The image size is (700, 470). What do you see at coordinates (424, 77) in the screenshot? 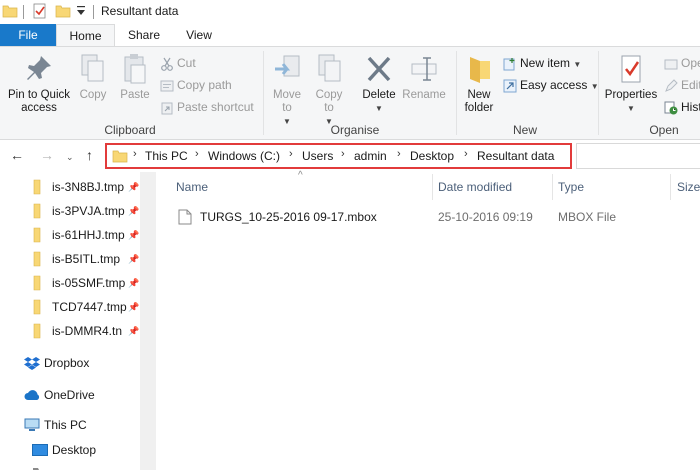
I see `rename-button: Rename` at bounding box center [424, 77].